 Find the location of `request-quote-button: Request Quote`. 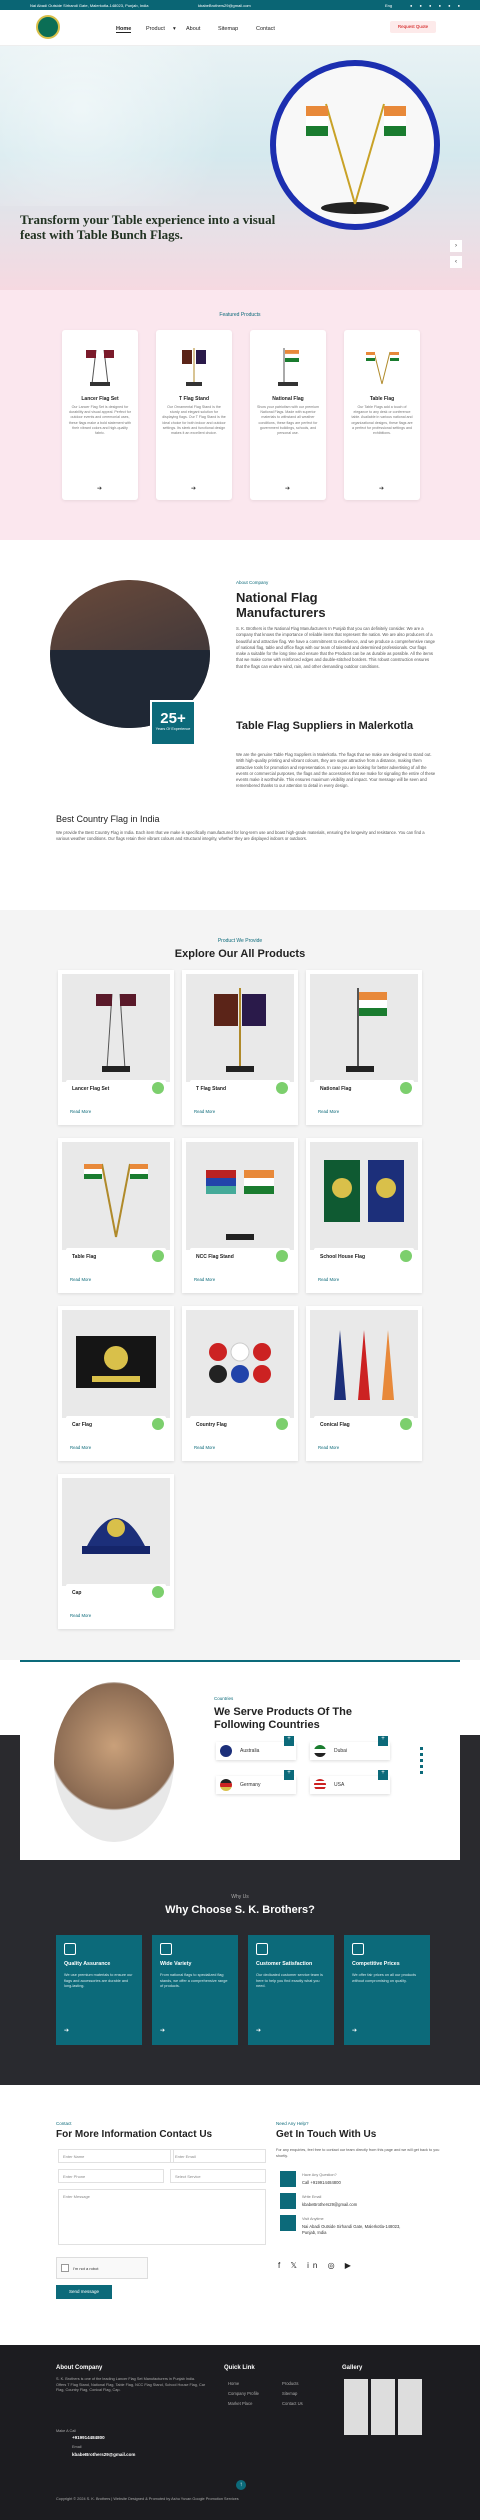

request-quote-button: Request Quote is located at coordinates (413, 27).